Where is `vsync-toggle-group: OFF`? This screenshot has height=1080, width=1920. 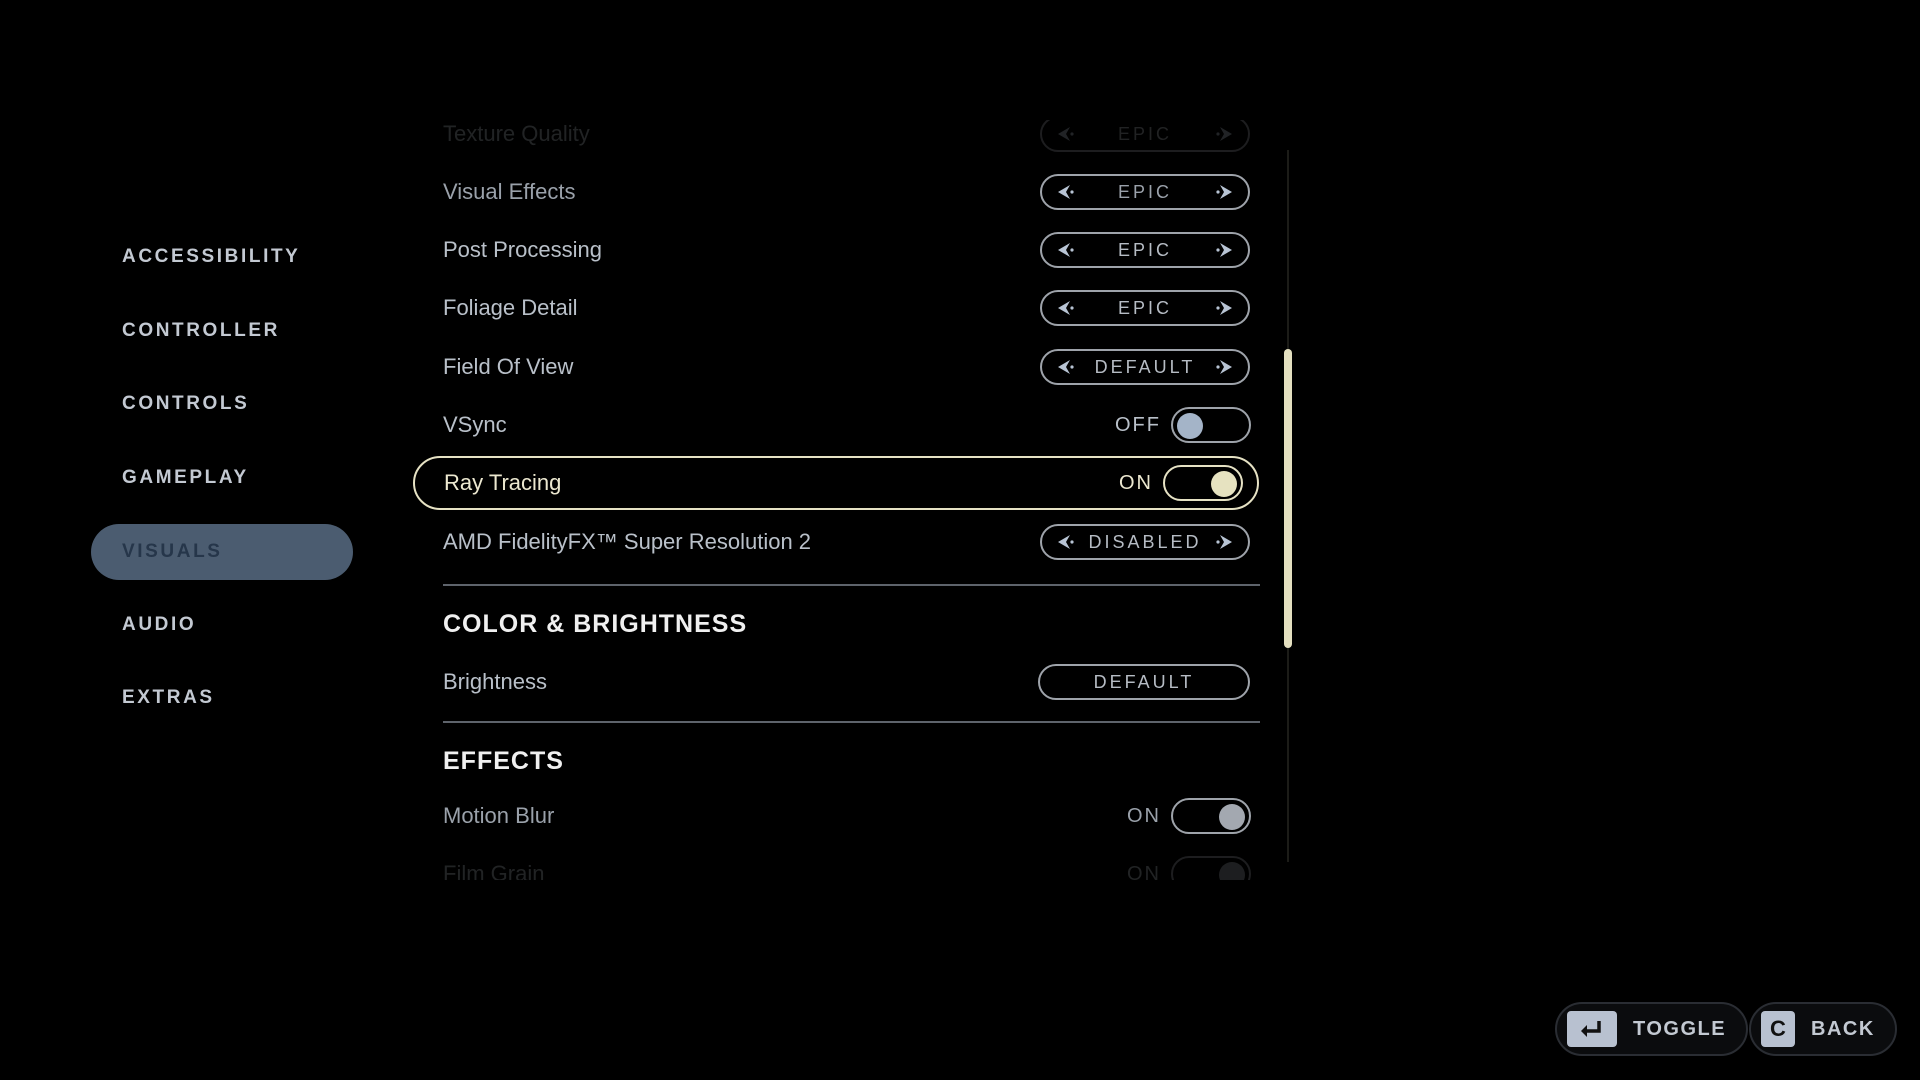 vsync-toggle-group: OFF is located at coordinates (1183, 425).